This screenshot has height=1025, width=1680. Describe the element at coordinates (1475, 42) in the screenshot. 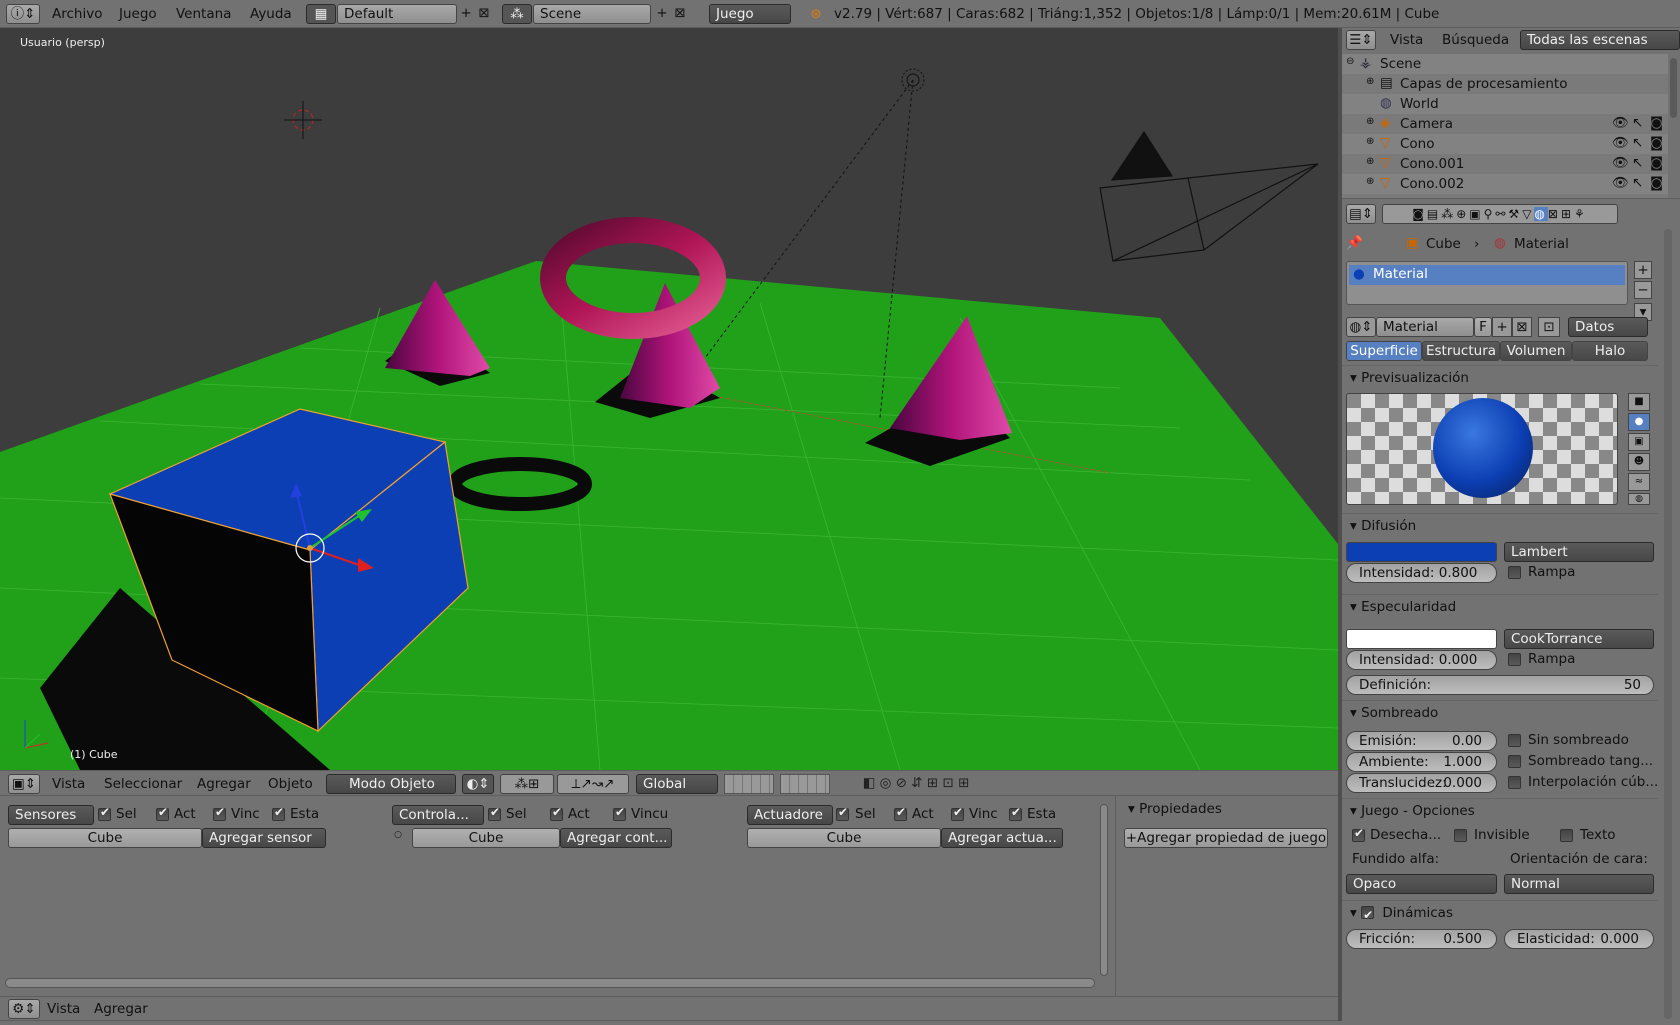

I see `outliner-tab-busqueda: Búsqueda` at that location.